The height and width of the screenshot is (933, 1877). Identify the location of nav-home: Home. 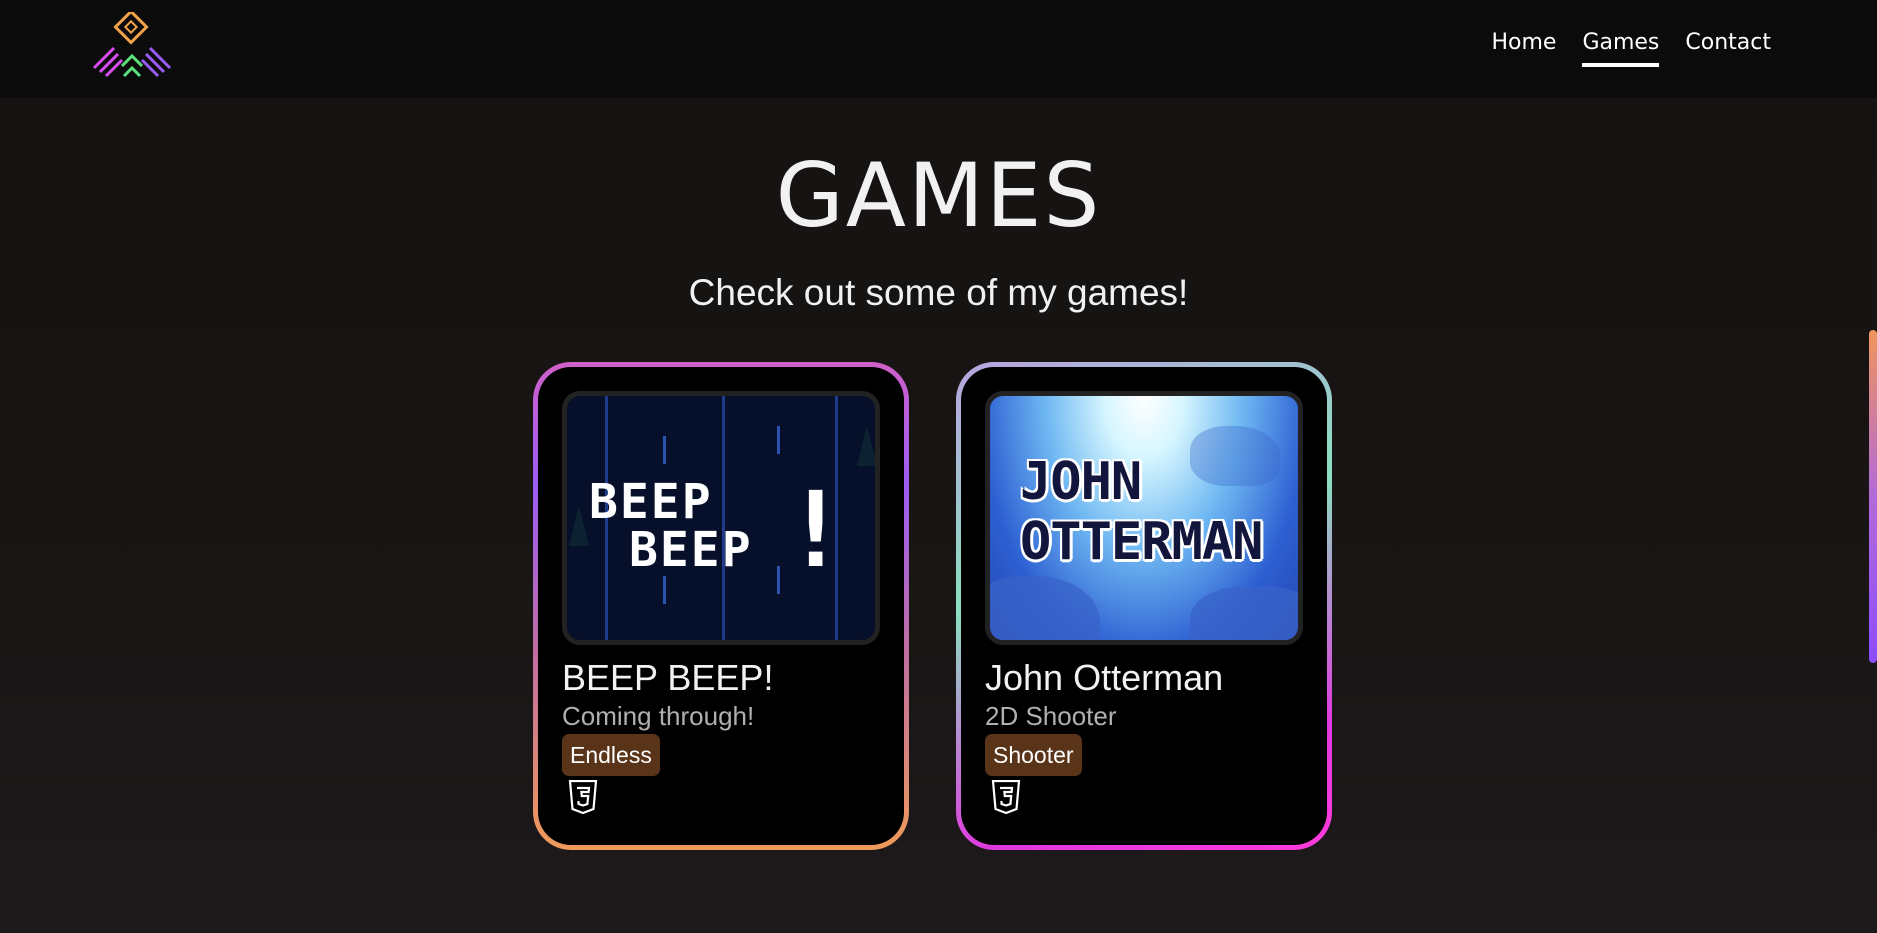
(1523, 48).